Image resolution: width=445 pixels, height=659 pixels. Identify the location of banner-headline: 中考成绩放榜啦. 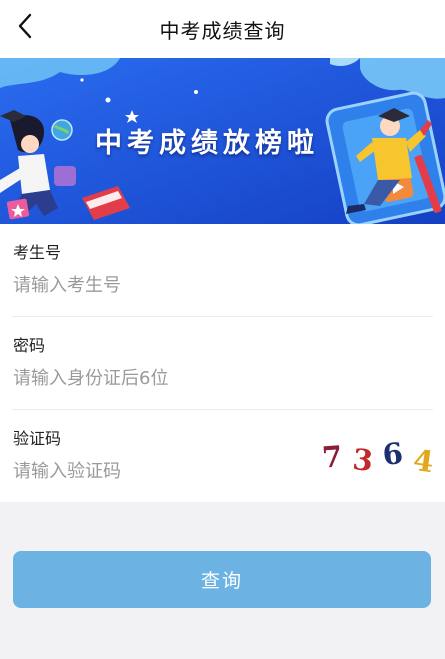
(207, 143).